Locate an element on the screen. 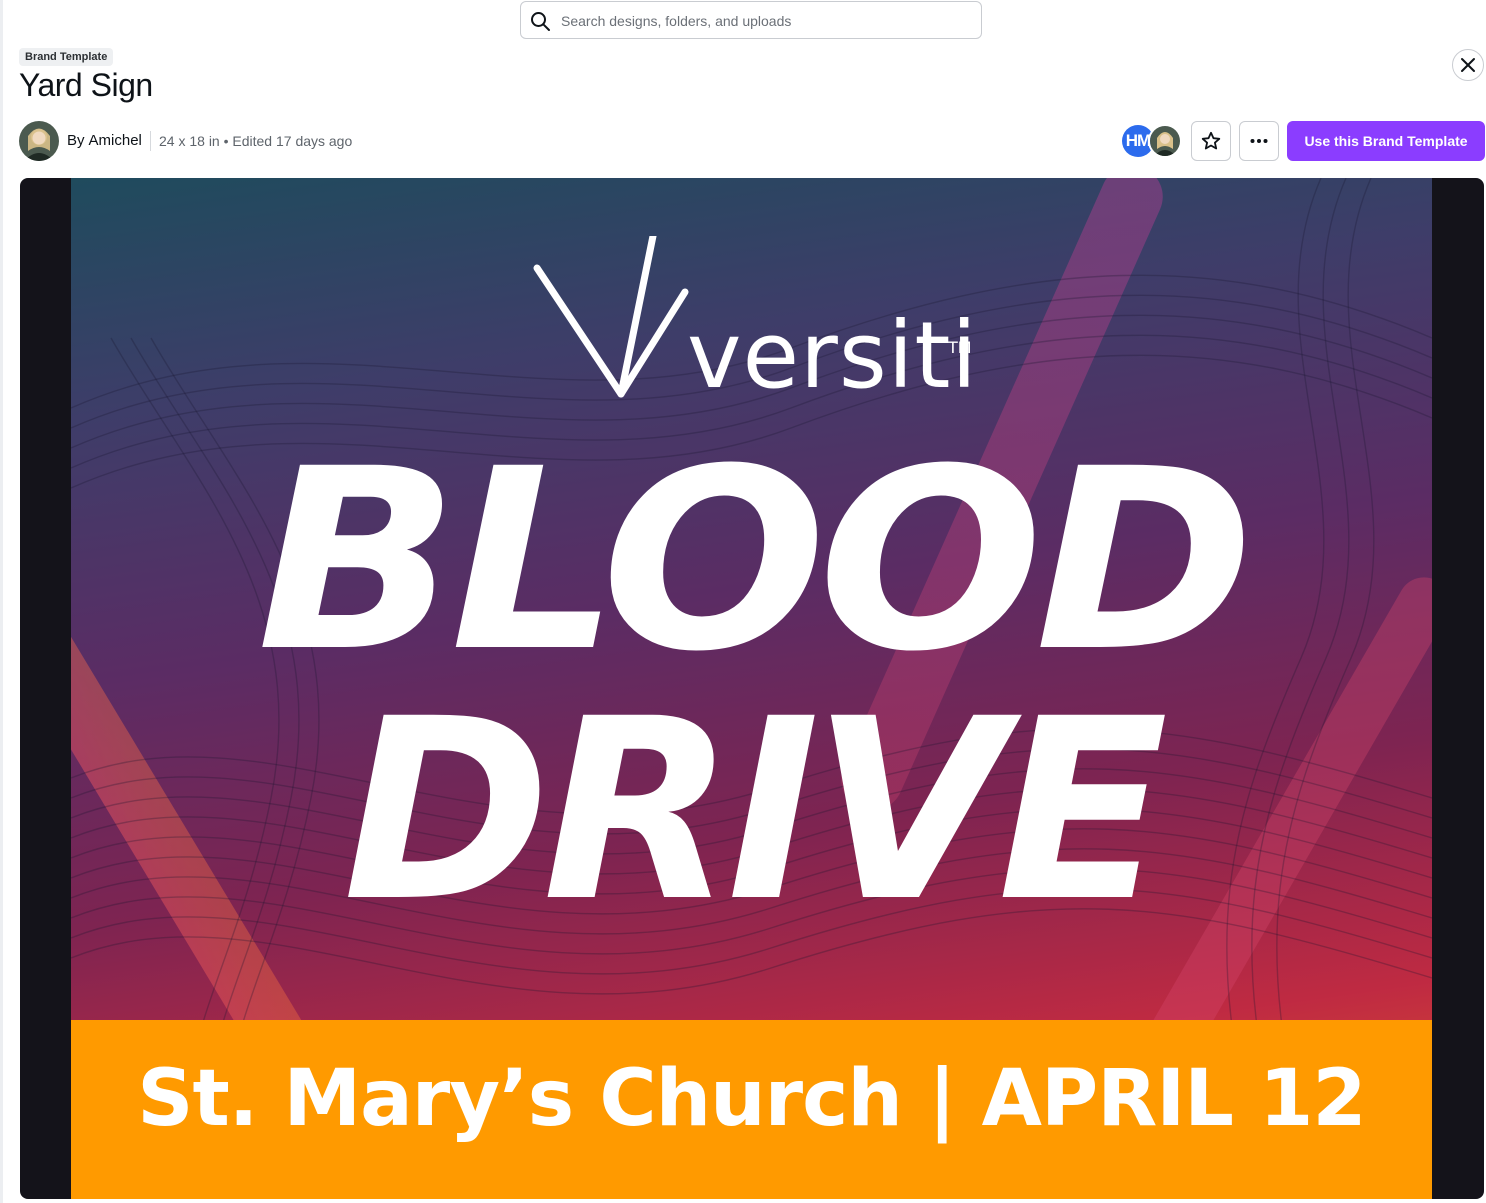 This screenshot has width=1486, height=1203. page-left-border is located at coordinates (1, 601).